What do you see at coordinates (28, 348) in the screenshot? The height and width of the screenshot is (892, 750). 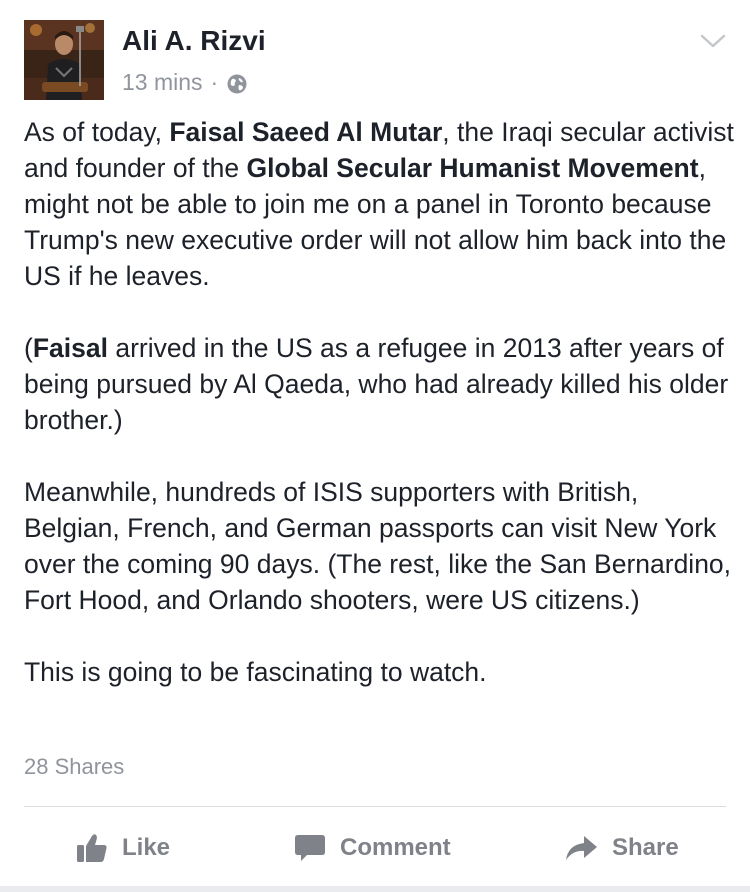 I see `paragraph-text: (` at bounding box center [28, 348].